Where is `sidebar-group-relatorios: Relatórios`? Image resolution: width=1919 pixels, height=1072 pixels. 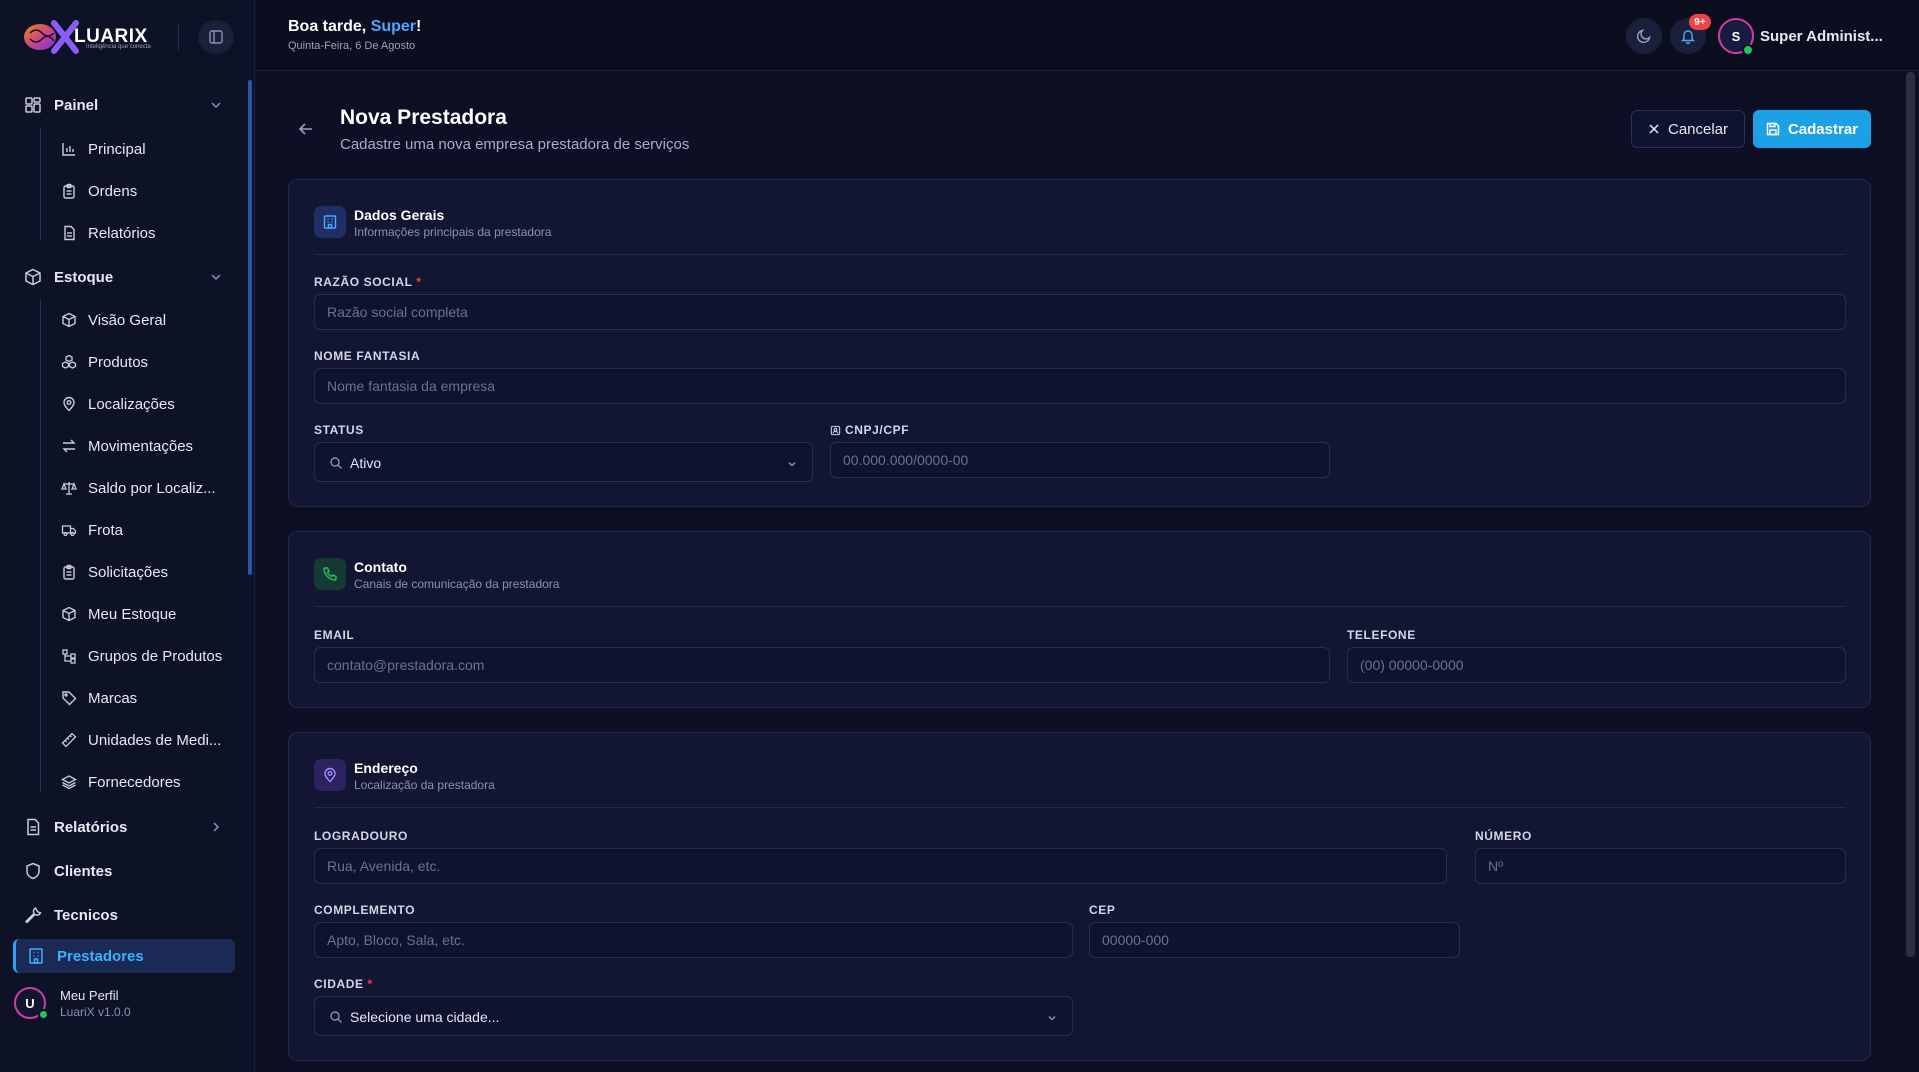 sidebar-group-relatorios: Relatórios is located at coordinates (124, 827).